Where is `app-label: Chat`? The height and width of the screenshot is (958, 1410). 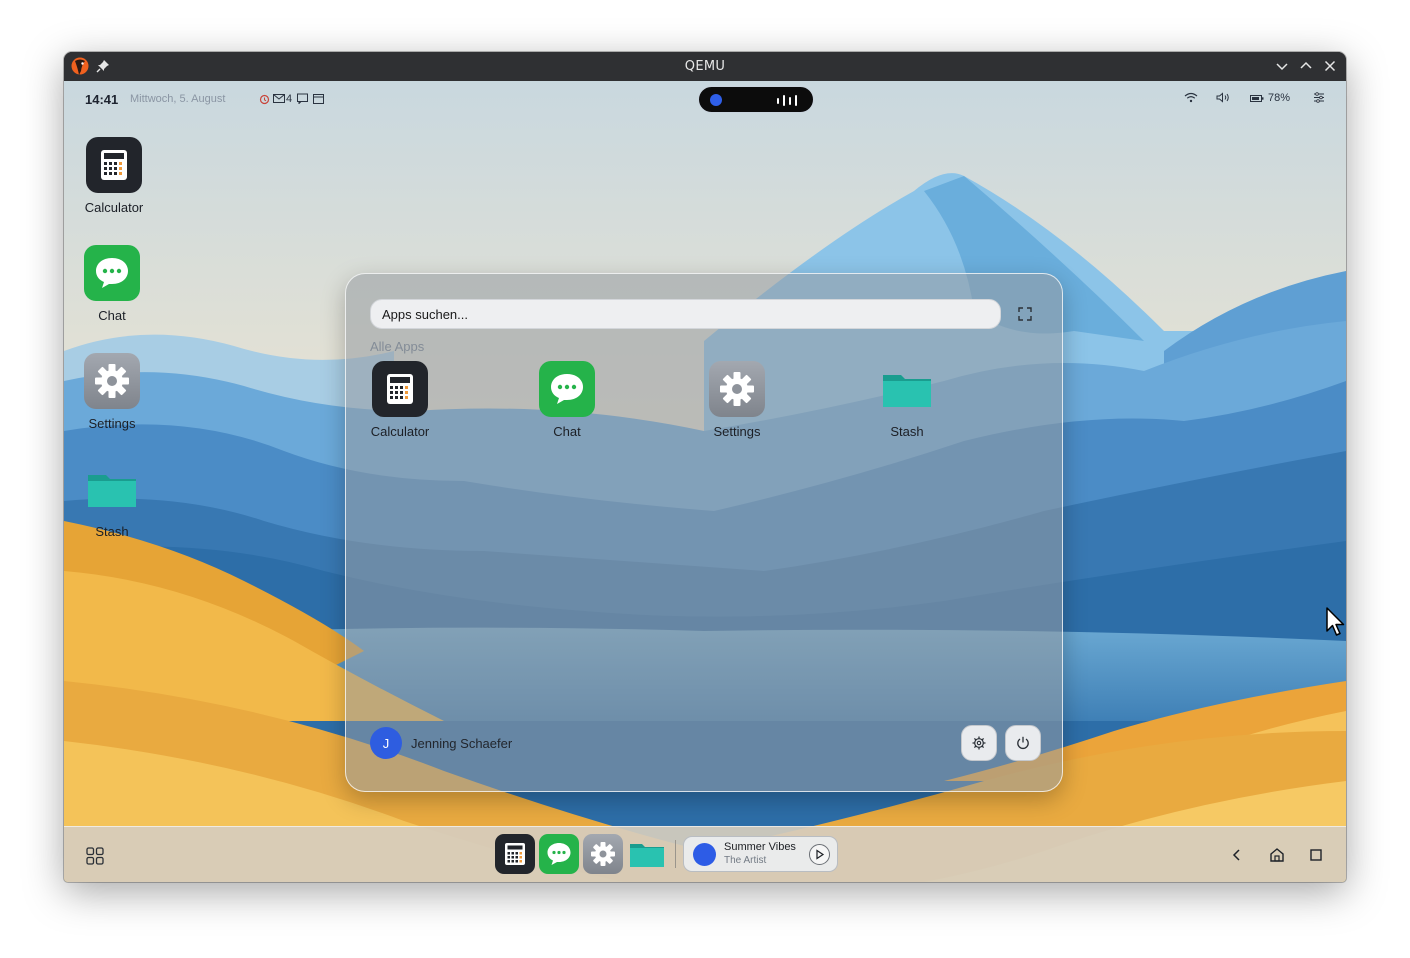 app-label: Chat is located at coordinates (567, 431).